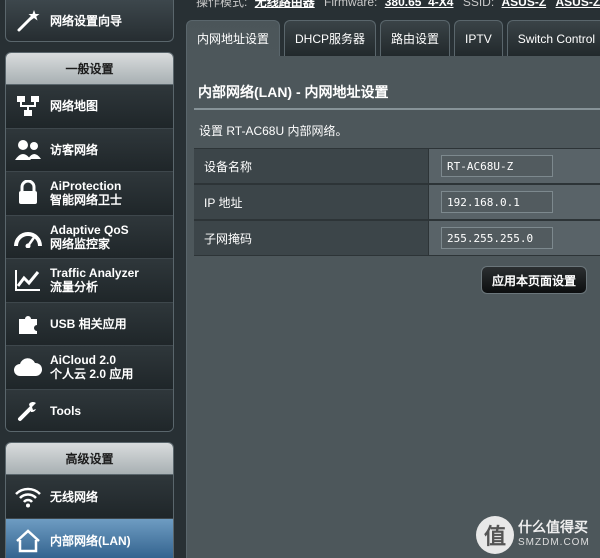 The width and height of the screenshot is (600, 558). I want to click on menu-sublabel: 智能网络卫士, so click(86, 200).